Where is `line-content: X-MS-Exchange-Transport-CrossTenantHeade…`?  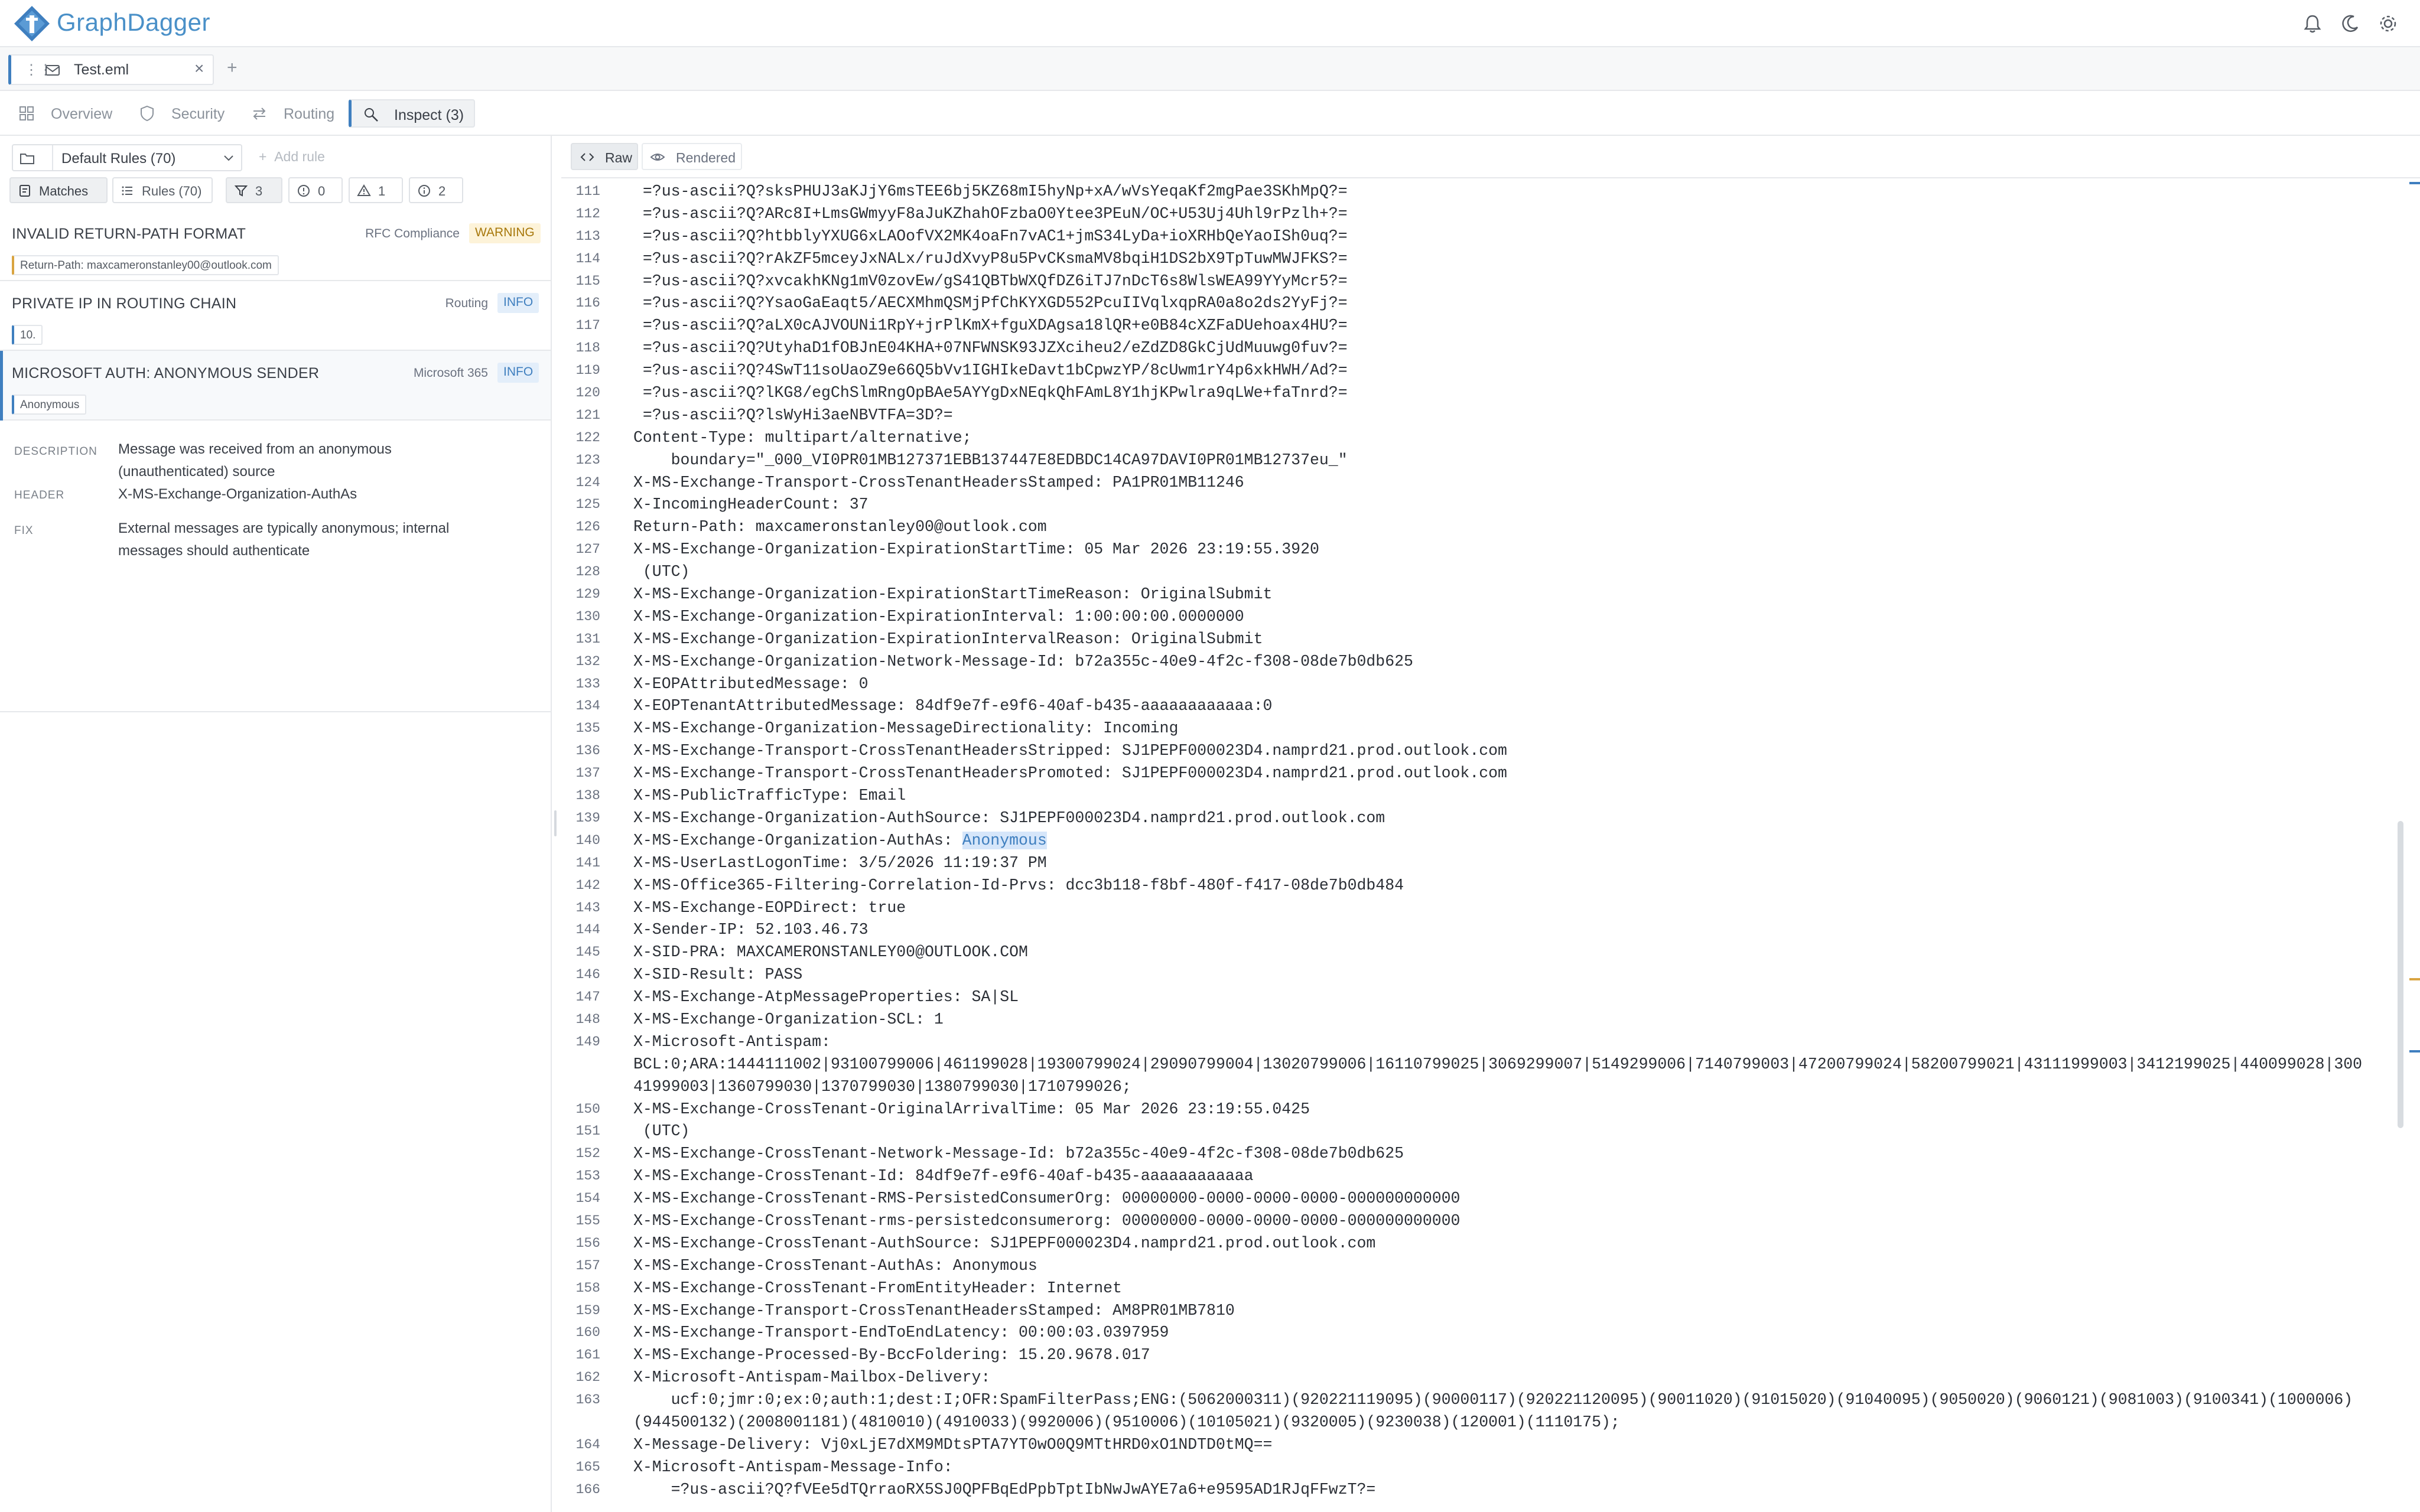
line-content: X-MS-Exchange-Transport-CrossTenantHeade… is located at coordinates (934, 1310).